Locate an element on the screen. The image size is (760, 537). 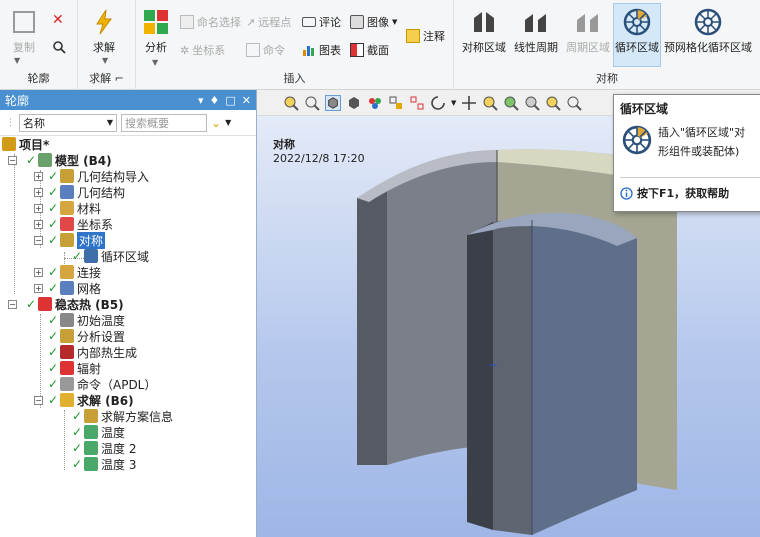
premesh-cyclic-button: 预网格化循环区域 is located at coordinates (708, 31).